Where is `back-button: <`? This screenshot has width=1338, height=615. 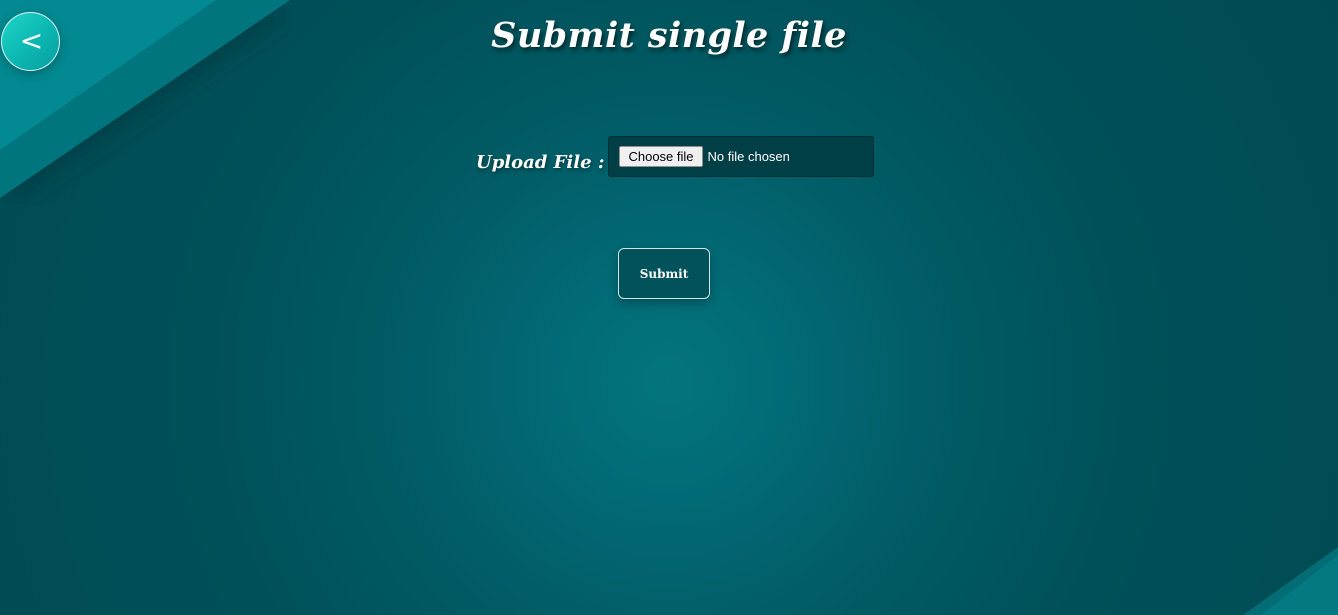 back-button: < is located at coordinates (30, 41).